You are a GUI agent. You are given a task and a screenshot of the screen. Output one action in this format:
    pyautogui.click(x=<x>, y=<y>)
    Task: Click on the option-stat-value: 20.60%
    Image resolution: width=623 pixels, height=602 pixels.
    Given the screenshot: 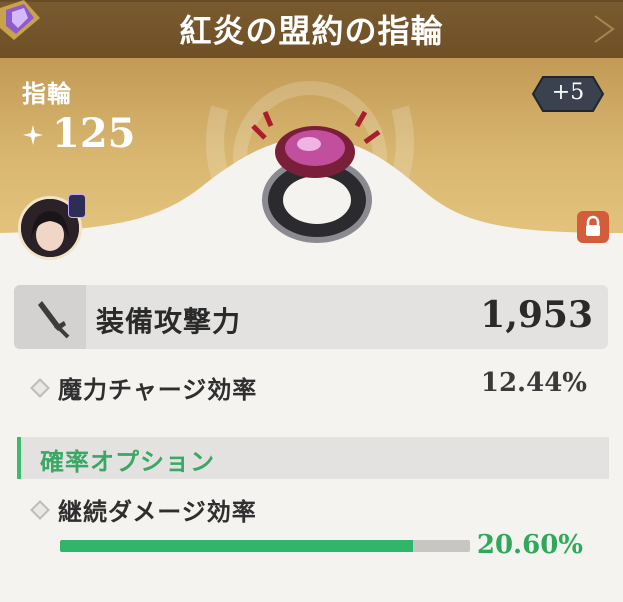 What is the action you would take?
    pyautogui.click(x=529, y=545)
    